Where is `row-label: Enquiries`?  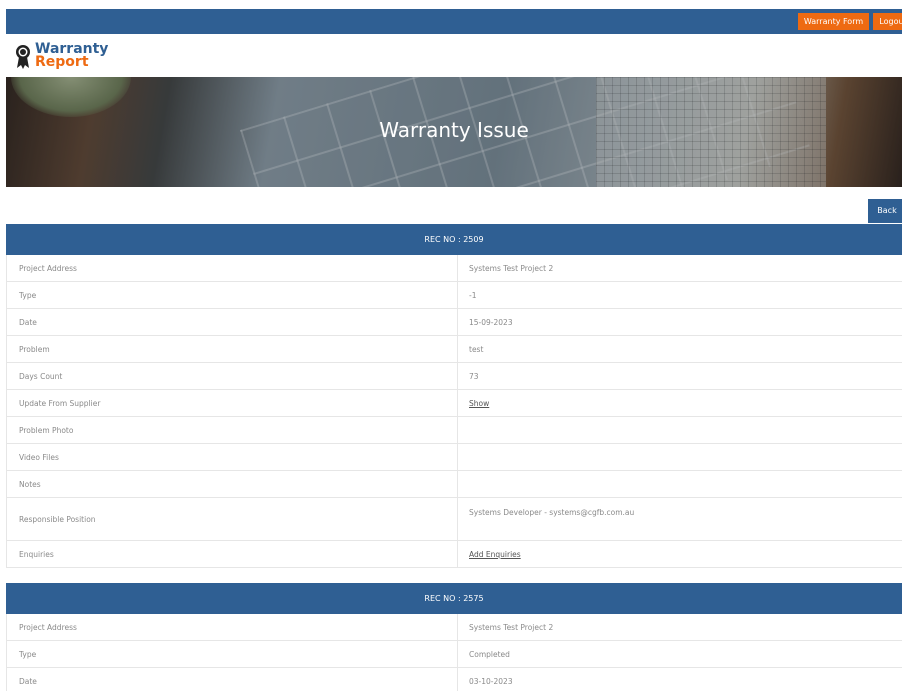
row-label: Enquiries is located at coordinates (232, 554).